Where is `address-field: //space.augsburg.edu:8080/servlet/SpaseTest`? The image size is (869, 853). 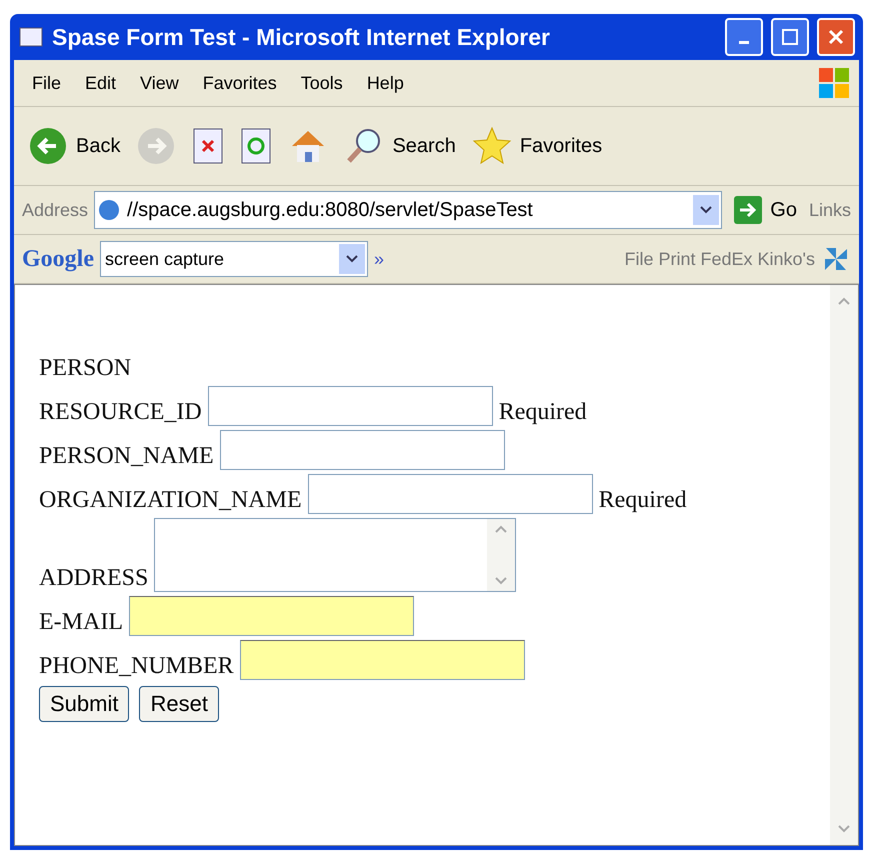
address-field: //space.augsburg.edu:8080/servlet/SpaseTest is located at coordinates (408, 210).